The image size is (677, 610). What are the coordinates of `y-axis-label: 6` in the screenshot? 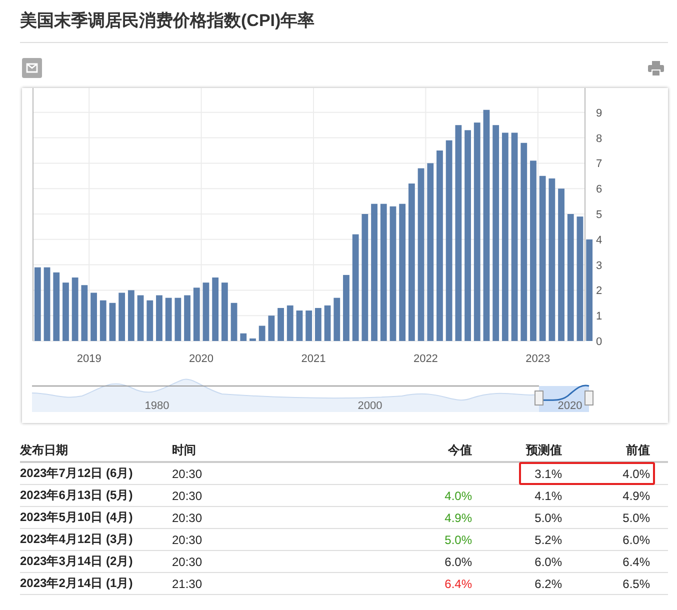 It's located at (599, 190).